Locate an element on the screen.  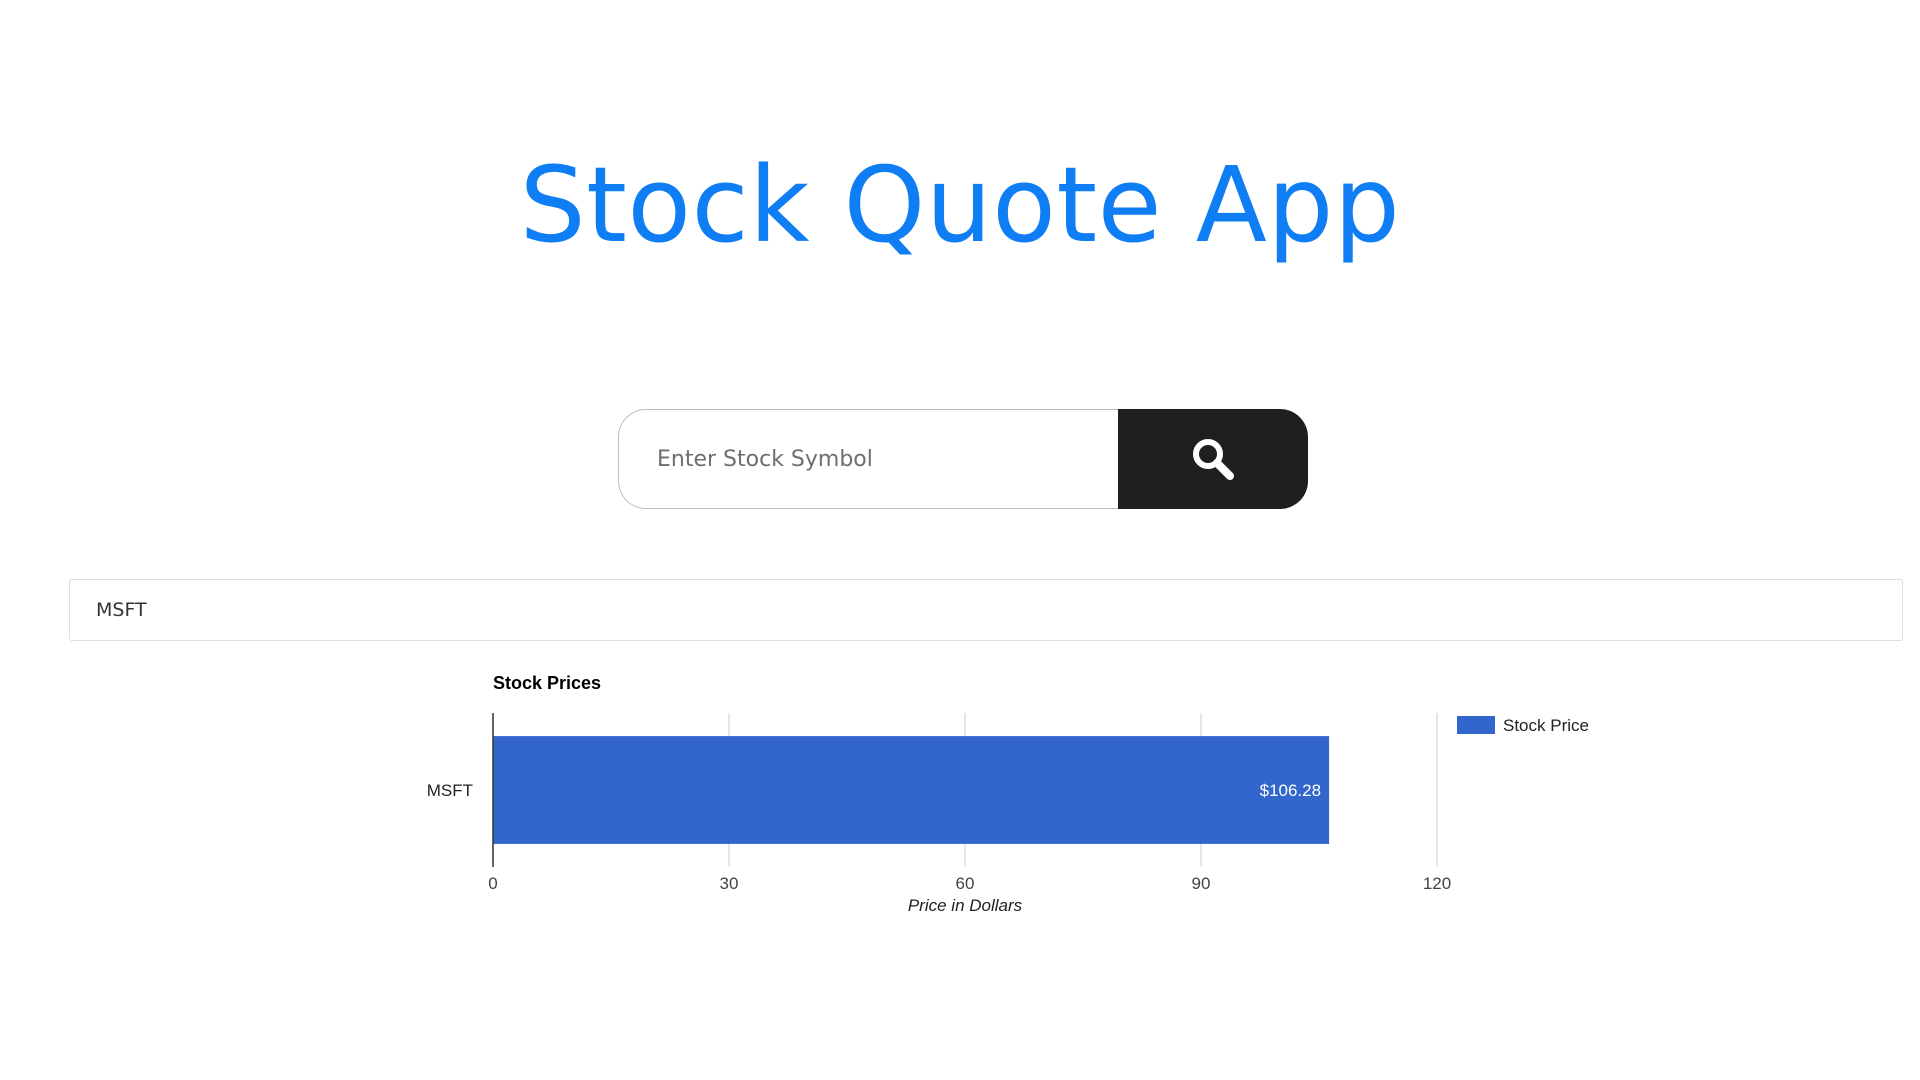
x-axis-label: Price in Dollars is located at coordinates (965, 905).